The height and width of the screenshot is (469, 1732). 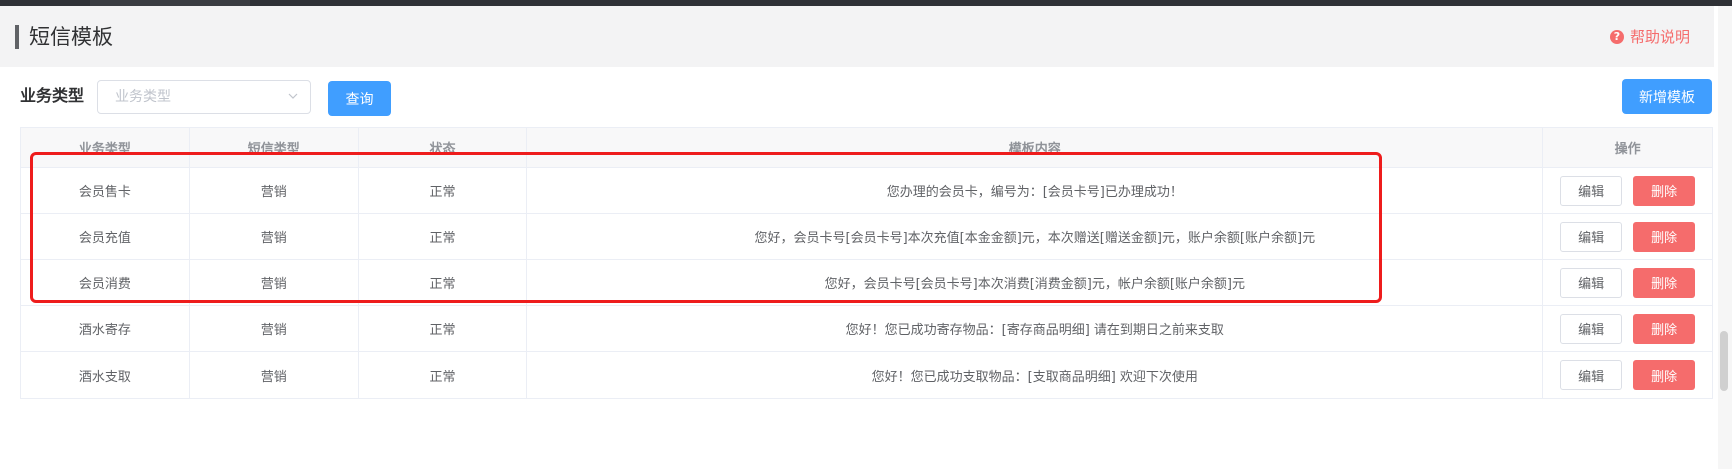 I want to click on cell-content: 您好，会员卡号[会员卡号]本次消费[消费金额]元，帐户余额[账户余额]元, so click(x=1035, y=282).